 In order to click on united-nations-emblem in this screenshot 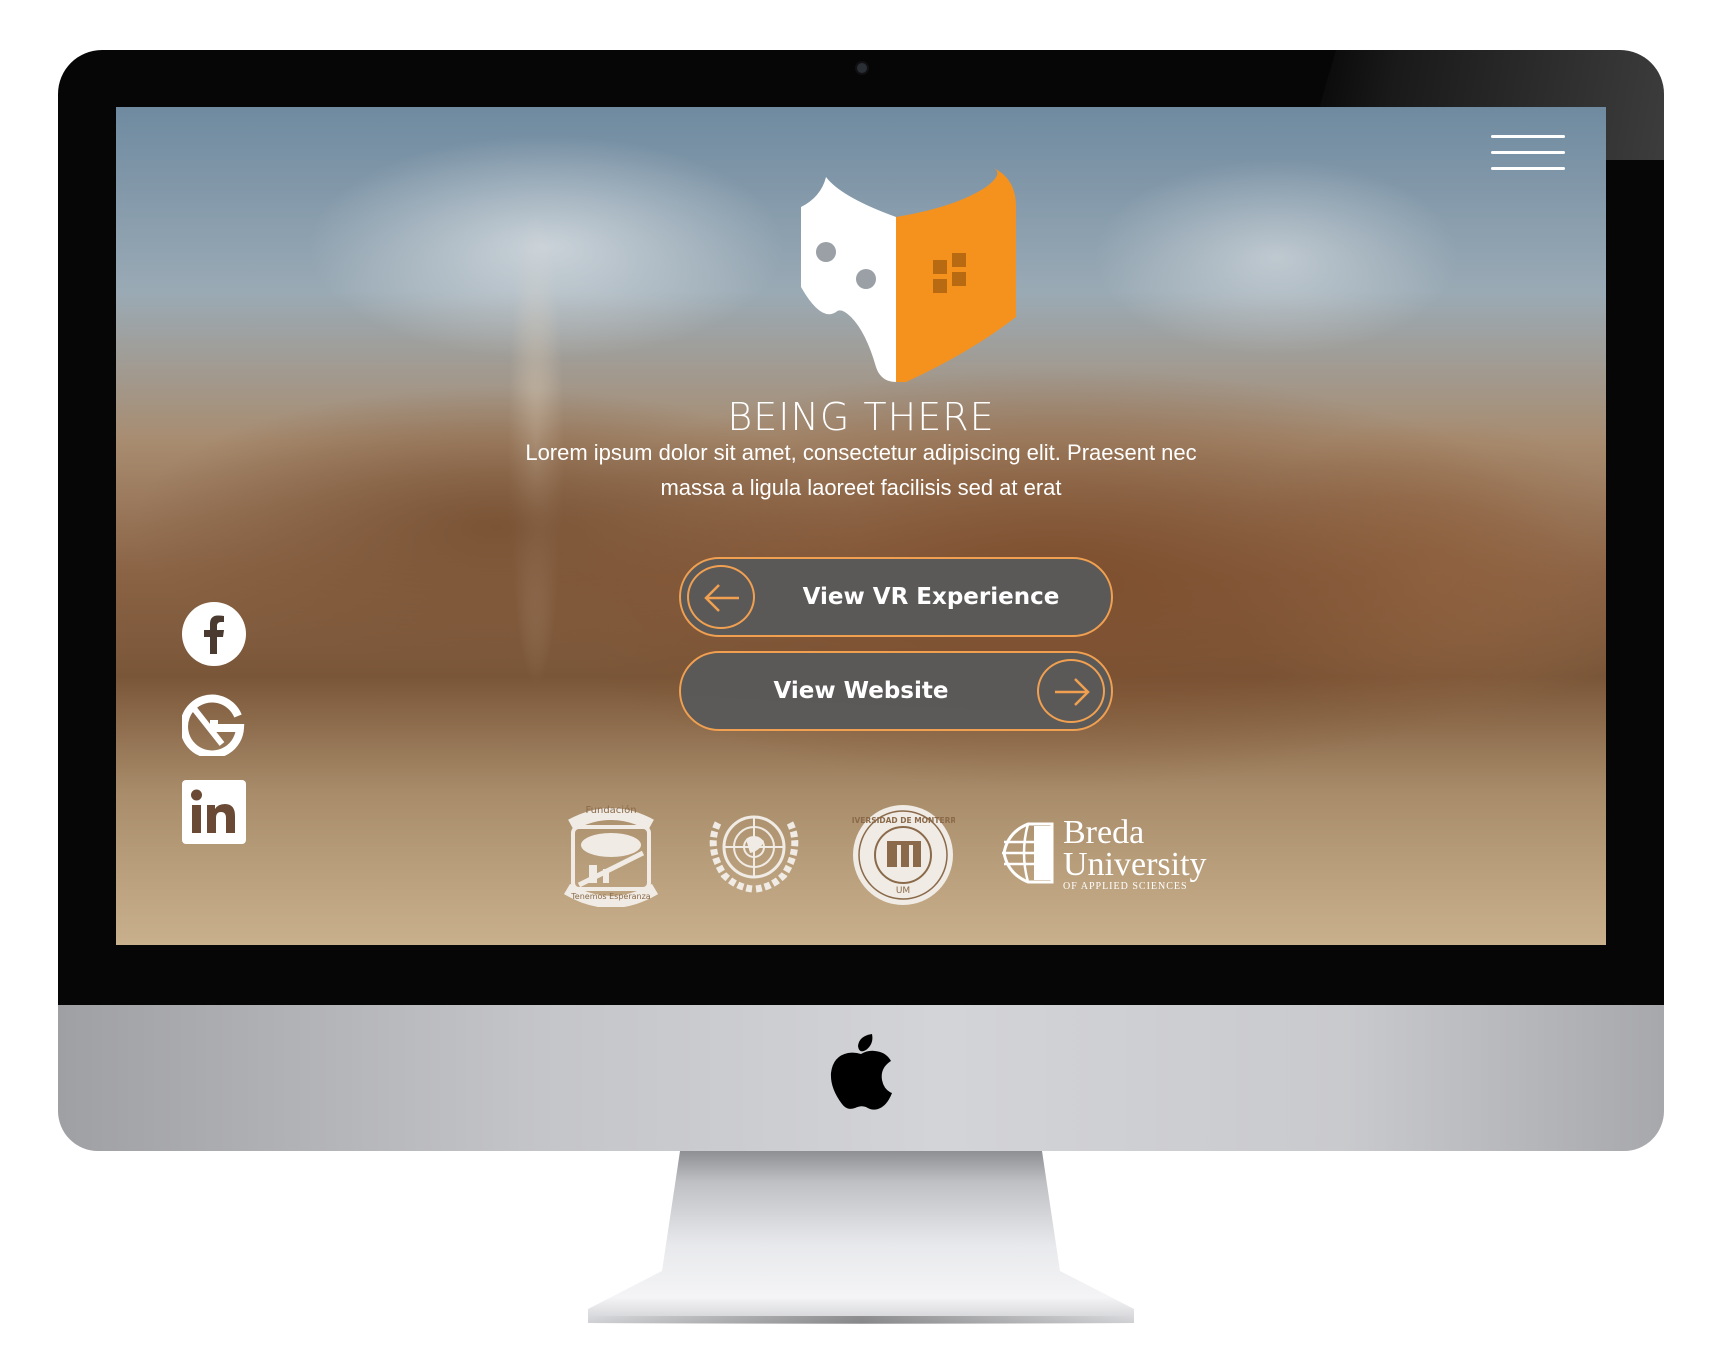, I will do `click(754, 854)`.